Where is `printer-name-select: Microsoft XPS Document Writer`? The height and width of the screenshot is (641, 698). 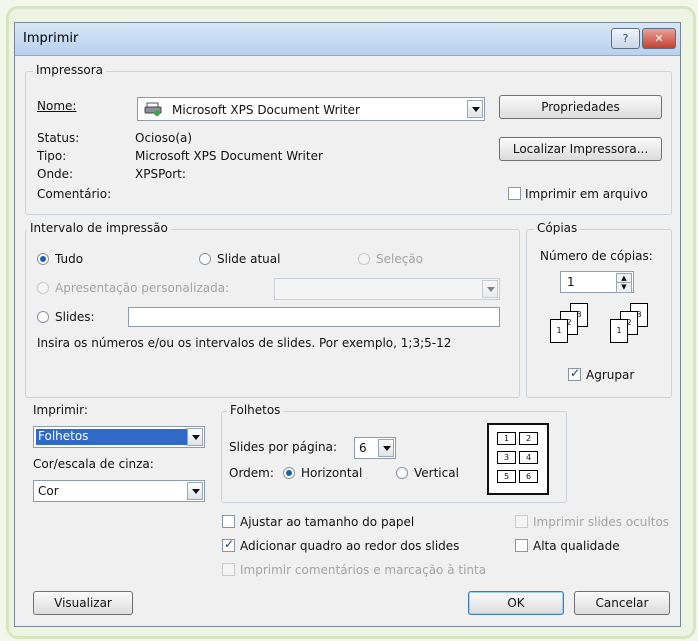
printer-name-select: Microsoft XPS Document Writer is located at coordinates (311, 109).